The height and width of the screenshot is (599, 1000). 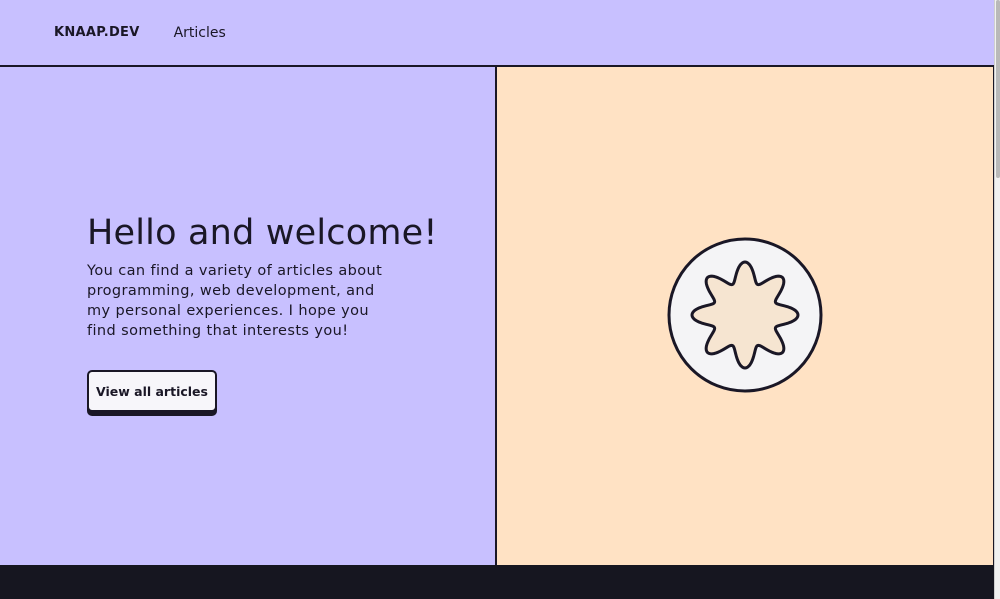 I want to click on scrollbar-thumb, so click(x=998, y=89).